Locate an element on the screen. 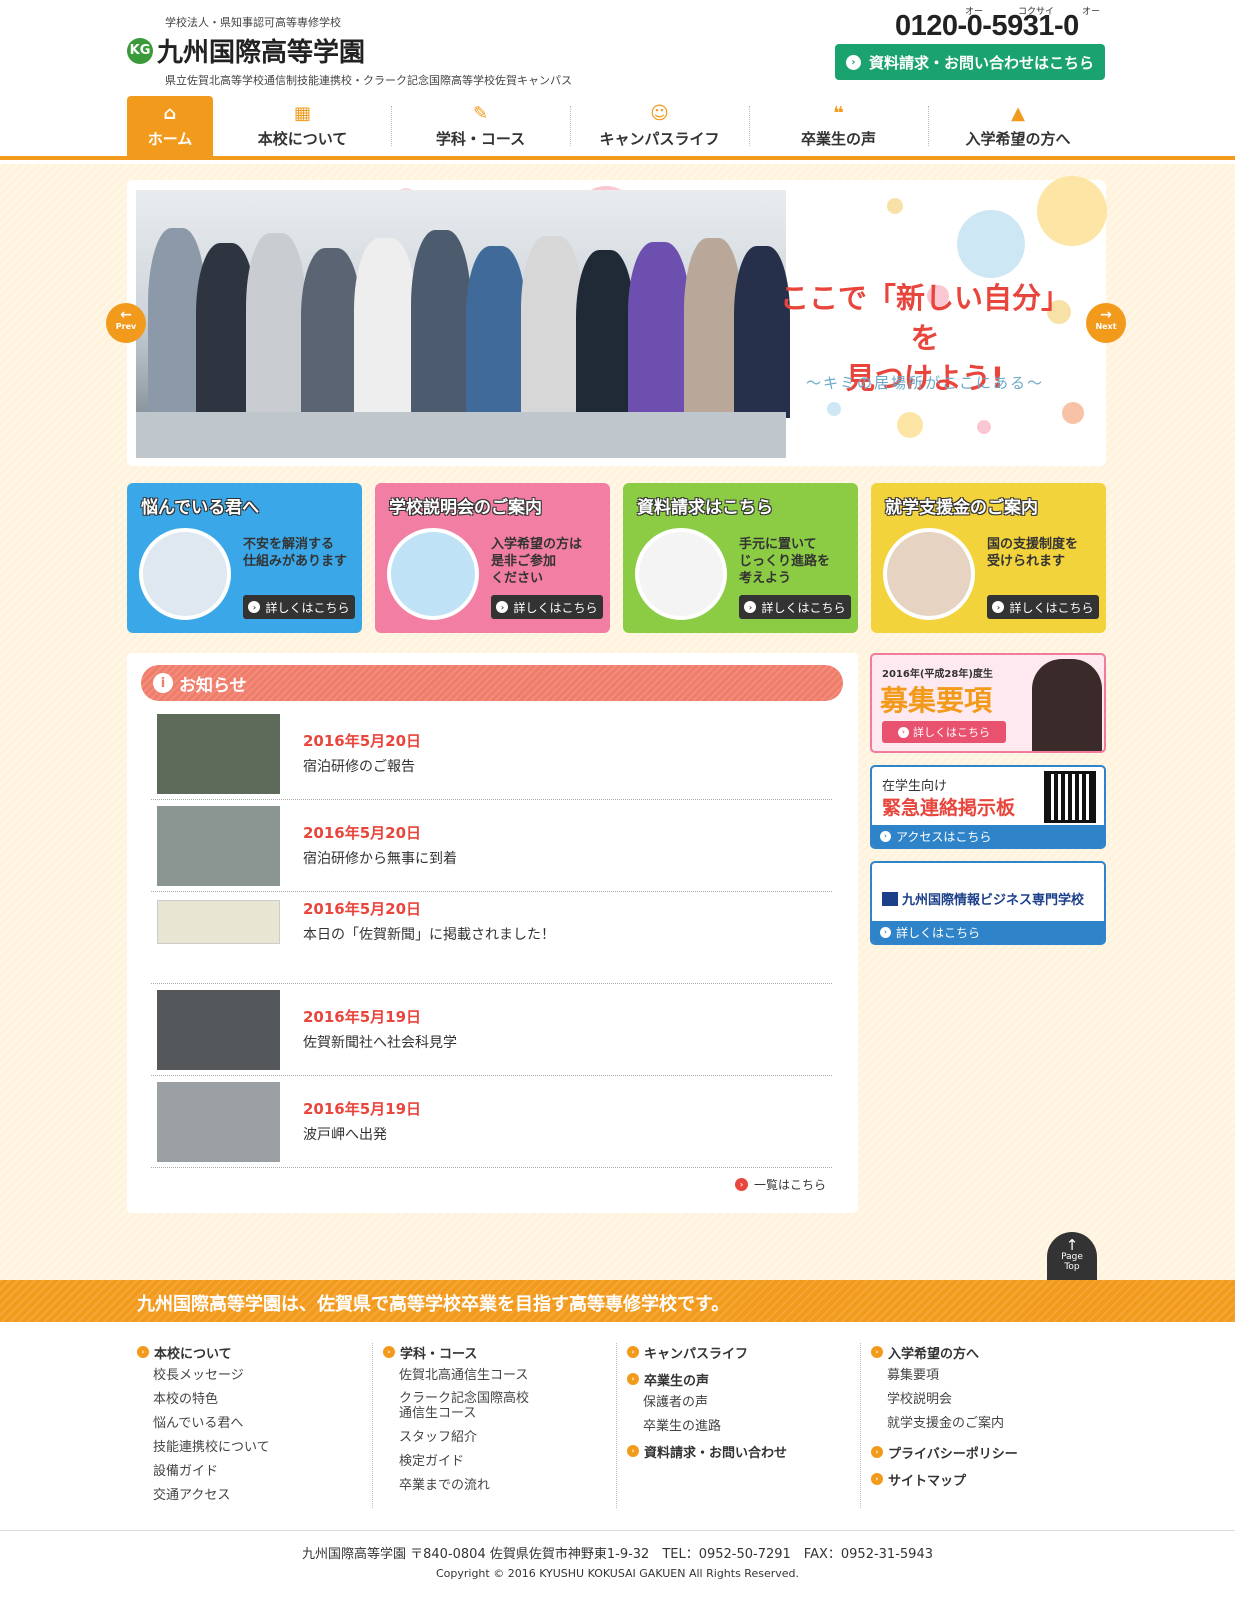  news-title: 宿泊研修のご報告 is located at coordinates (359, 766).